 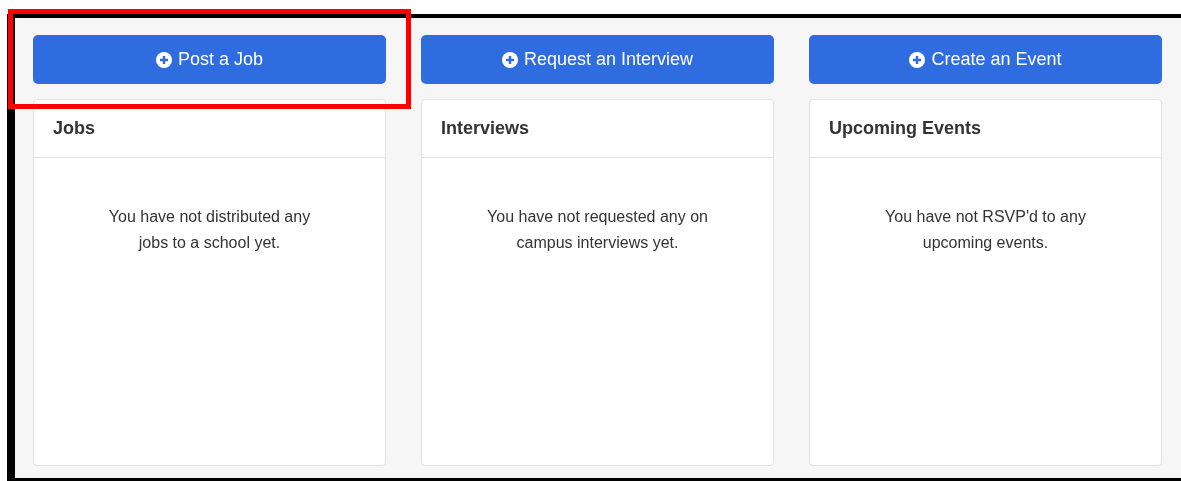 What do you see at coordinates (597, 59) in the screenshot?
I see `add-button: Request an Interview` at bounding box center [597, 59].